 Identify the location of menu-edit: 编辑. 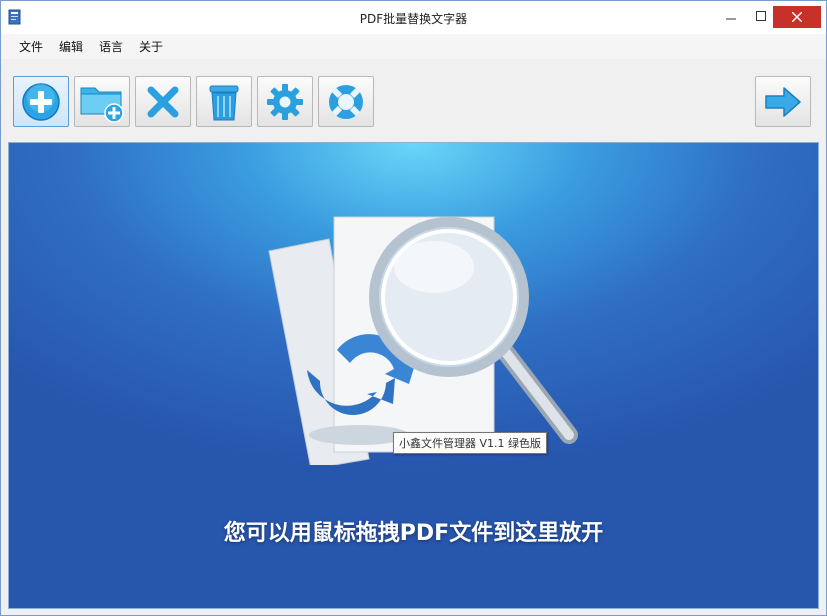
(71, 46).